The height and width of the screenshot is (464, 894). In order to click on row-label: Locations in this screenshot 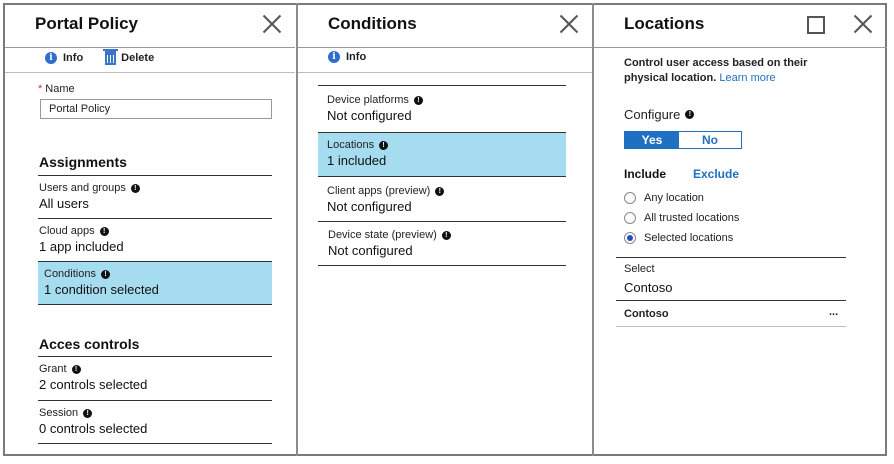, I will do `click(351, 145)`.